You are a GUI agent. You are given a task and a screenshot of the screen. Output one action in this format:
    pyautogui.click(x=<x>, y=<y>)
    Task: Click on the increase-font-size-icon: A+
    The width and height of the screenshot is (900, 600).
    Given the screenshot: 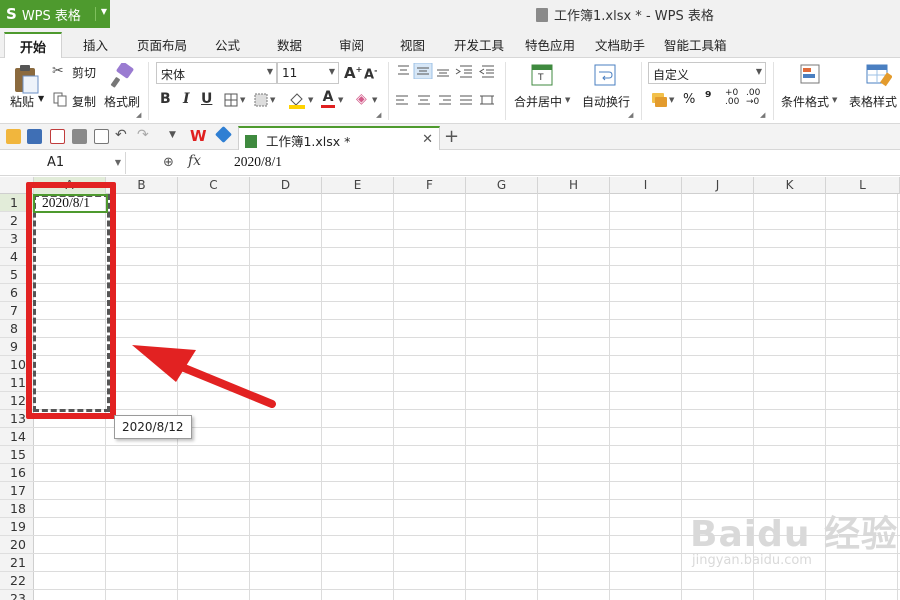 What is the action you would take?
    pyautogui.click(x=353, y=73)
    